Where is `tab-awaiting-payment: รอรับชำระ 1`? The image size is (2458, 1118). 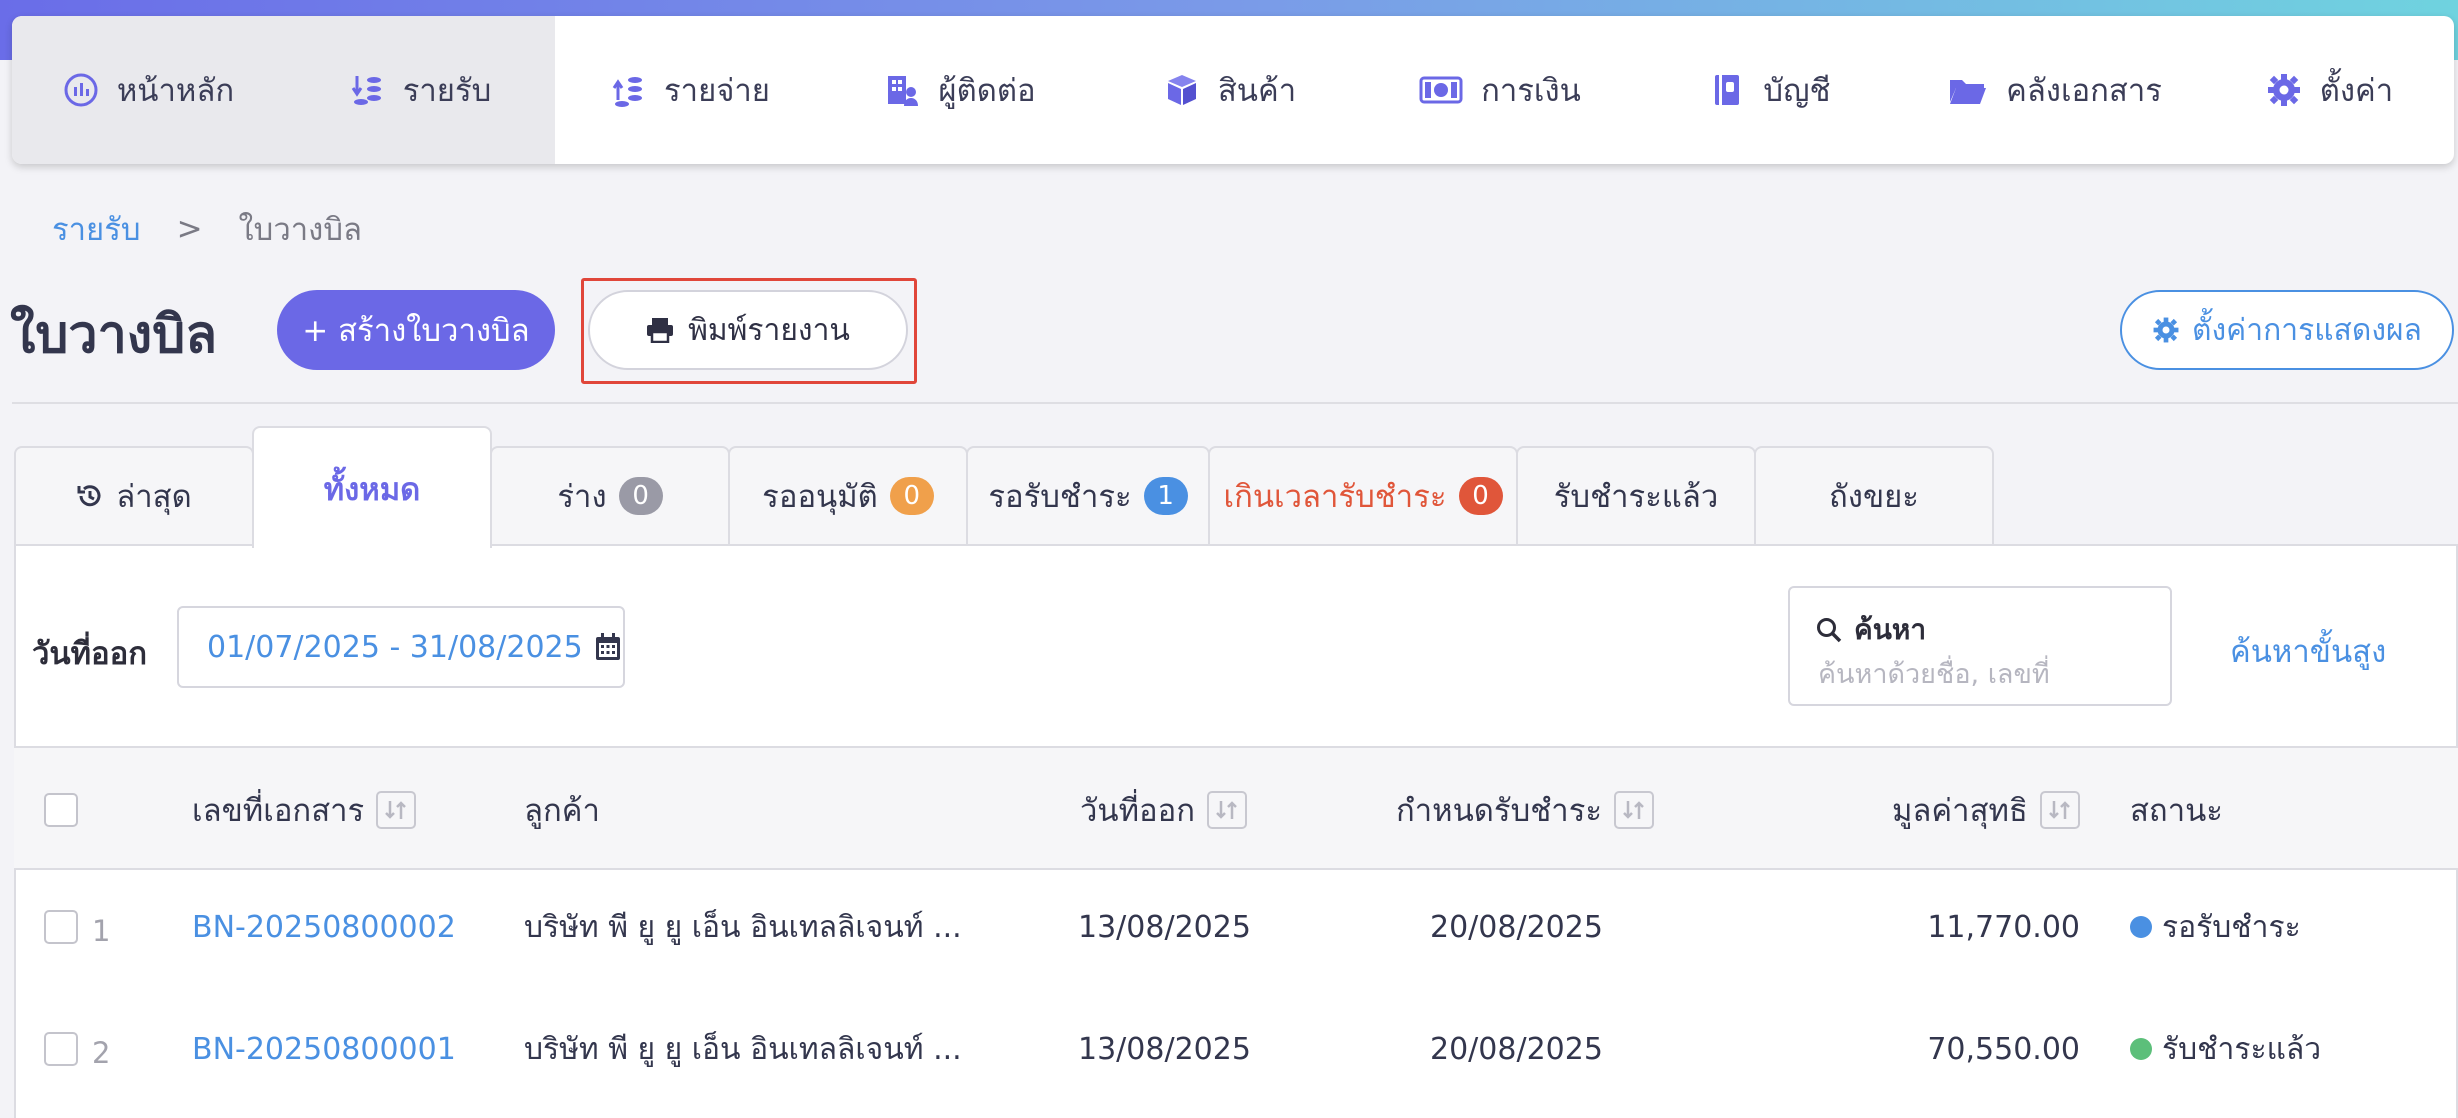 tab-awaiting-payment: รอรับชำระ 1 is located at coordinates (1088, 496).